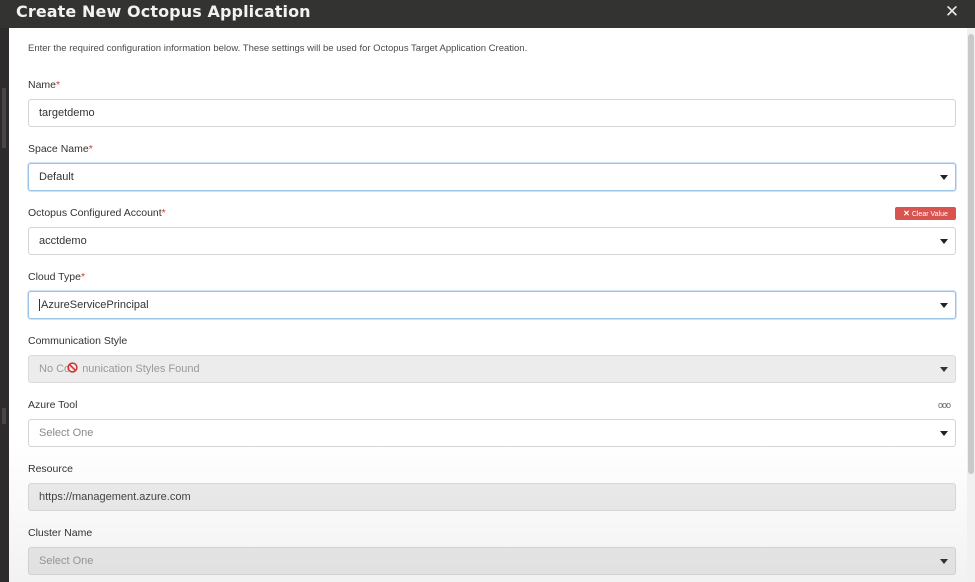 Image resolution: width=975 pixels, height=582 pixels. Describe the element at coordinates (95, 305) in the screenshot. I see `cloud-type-value: AzureServicePrincipal` at that location.